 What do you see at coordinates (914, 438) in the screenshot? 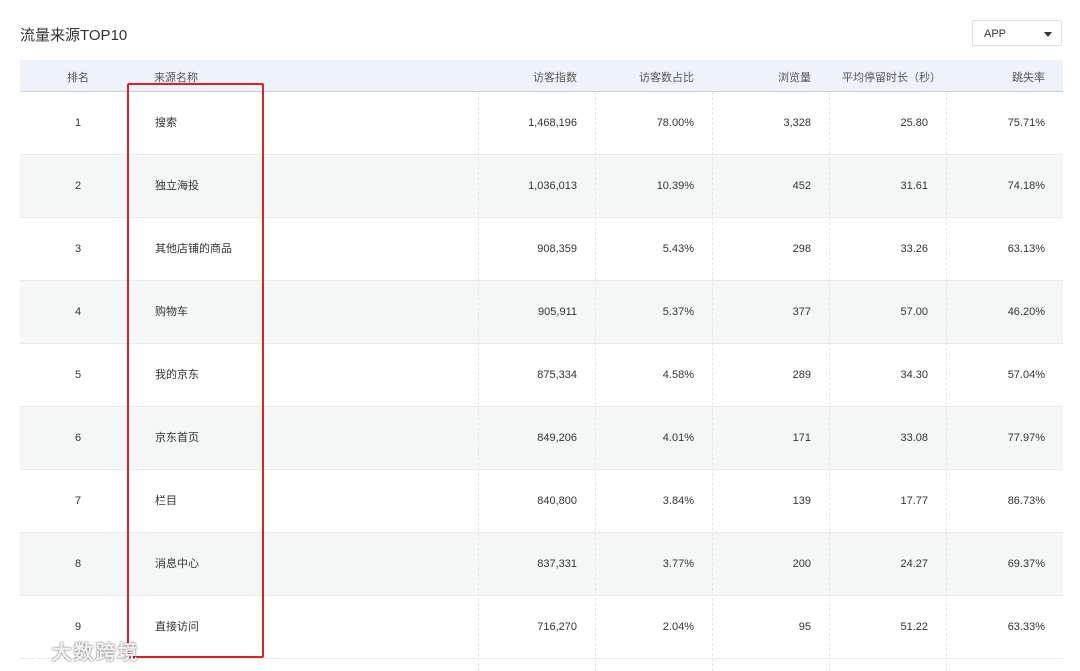
I see `cell-avg-stay: 33.08` at bounding box center [914, 438].